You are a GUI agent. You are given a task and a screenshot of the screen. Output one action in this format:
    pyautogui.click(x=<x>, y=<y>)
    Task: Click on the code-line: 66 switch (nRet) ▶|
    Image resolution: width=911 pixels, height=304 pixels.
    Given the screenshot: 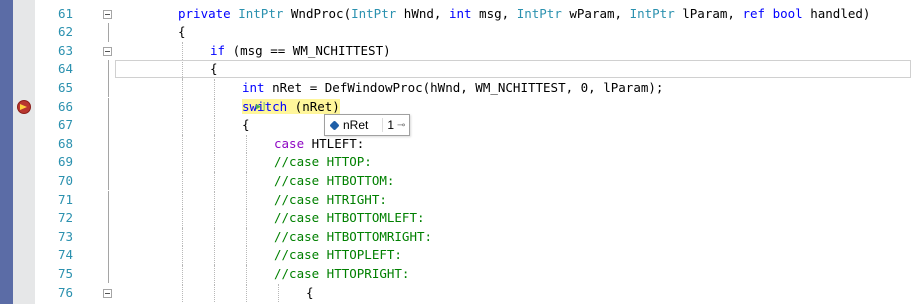 What is the action you would take?
    pyautogui.click(x=473, y=107)
    